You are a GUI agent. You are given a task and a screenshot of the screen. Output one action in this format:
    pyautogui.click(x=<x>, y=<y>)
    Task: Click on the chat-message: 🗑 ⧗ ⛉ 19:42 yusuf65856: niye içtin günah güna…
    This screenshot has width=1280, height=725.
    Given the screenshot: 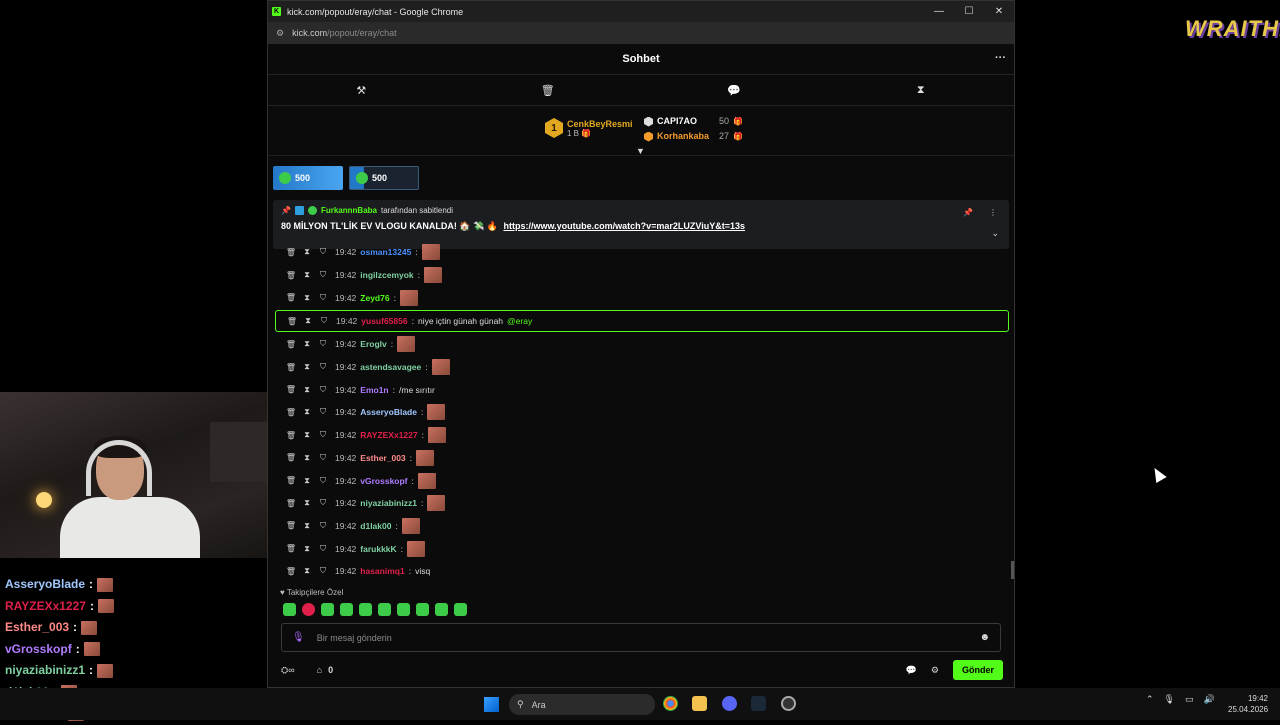 What is the action you would take?
    pyautogui.click(x=642, y=321)
    